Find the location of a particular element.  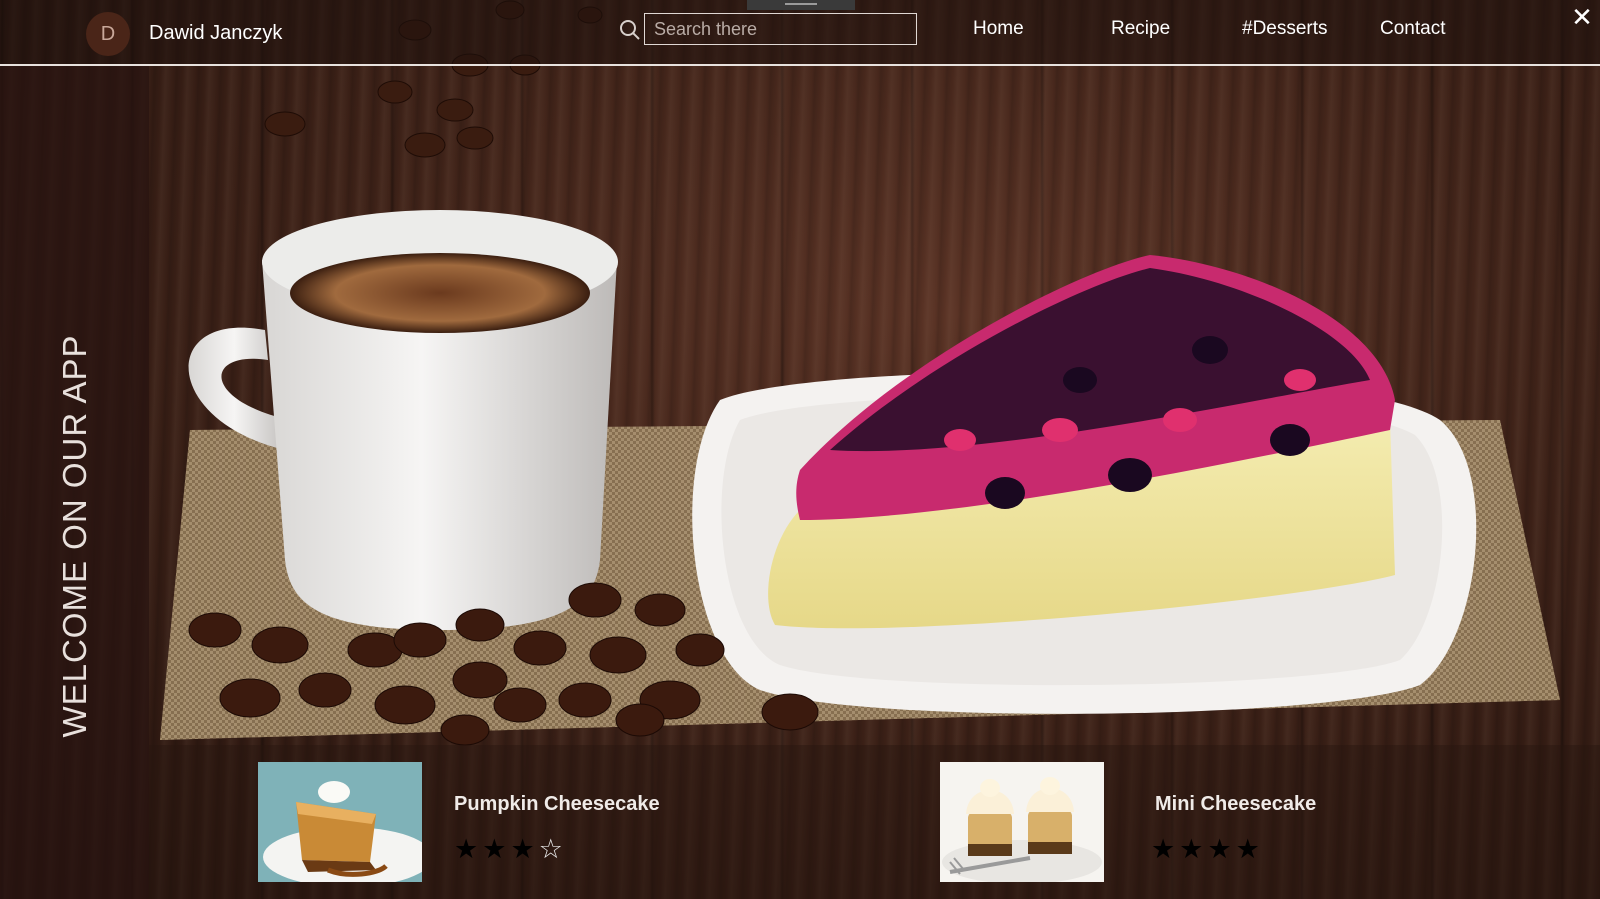

star-empty-icon: ☆ is located at coordinates (551, 849).